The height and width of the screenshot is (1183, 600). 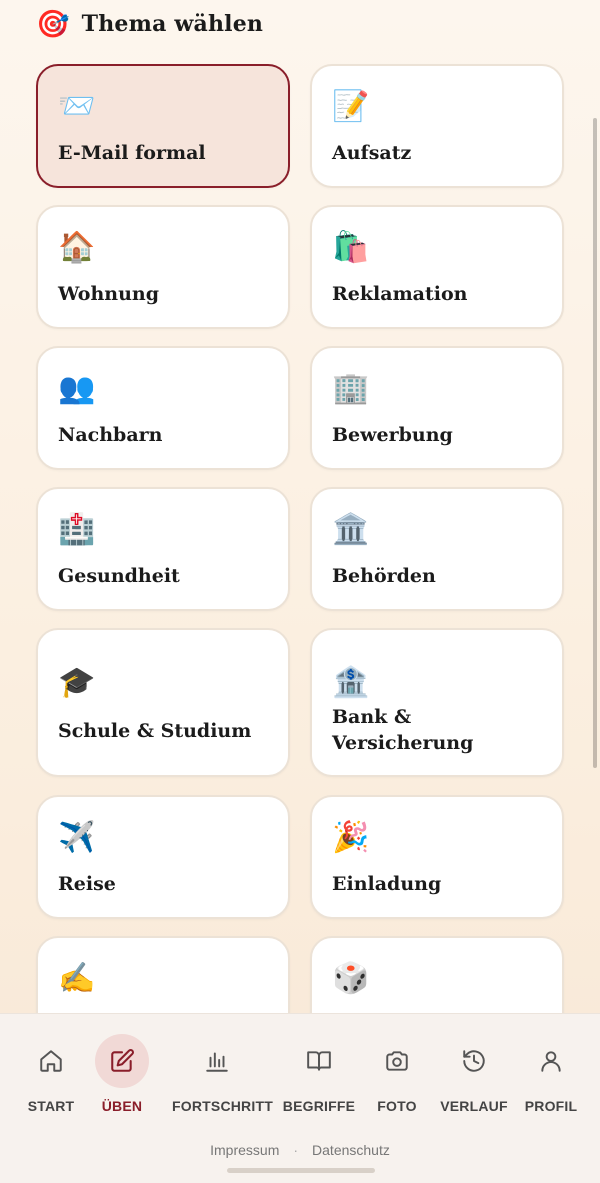 I want to click on nav-label: PROFIL, so click(x=551, y=1106).